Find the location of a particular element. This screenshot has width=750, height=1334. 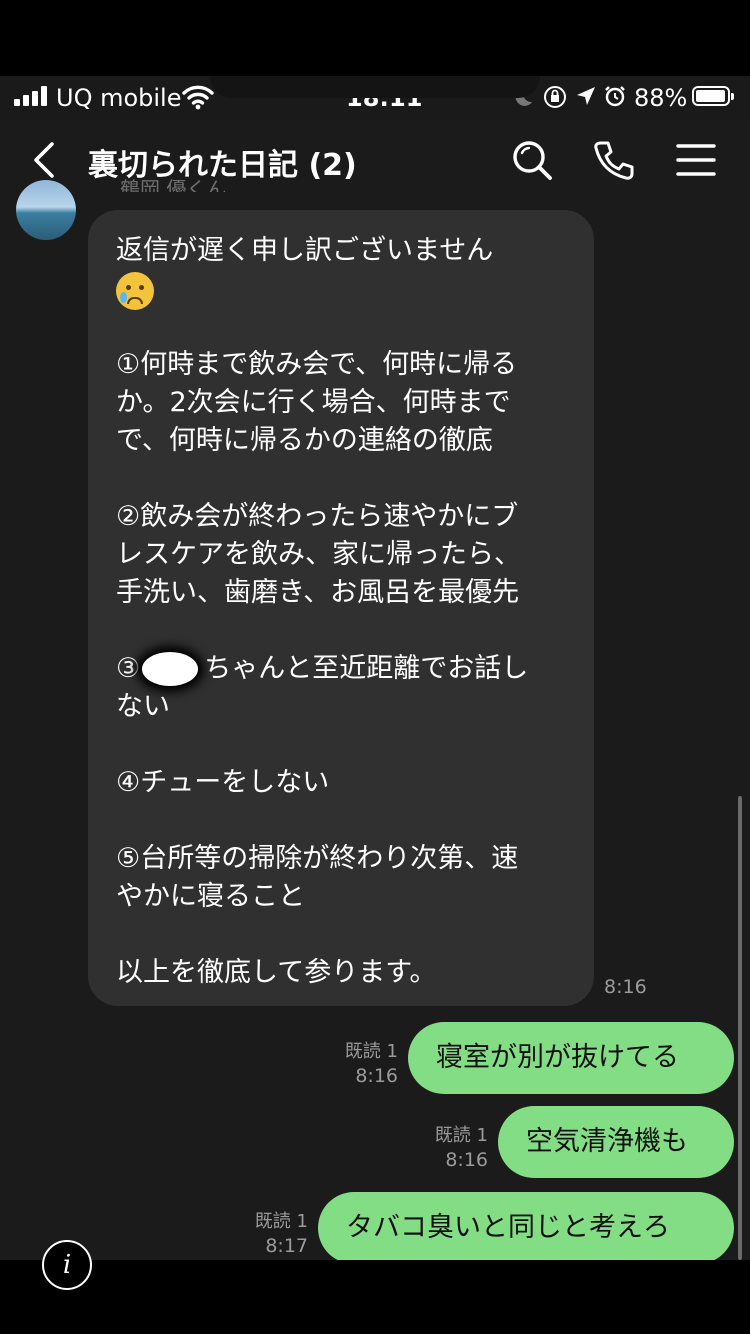

message-line: ④チューをしない is located at coordinates (223, 782).